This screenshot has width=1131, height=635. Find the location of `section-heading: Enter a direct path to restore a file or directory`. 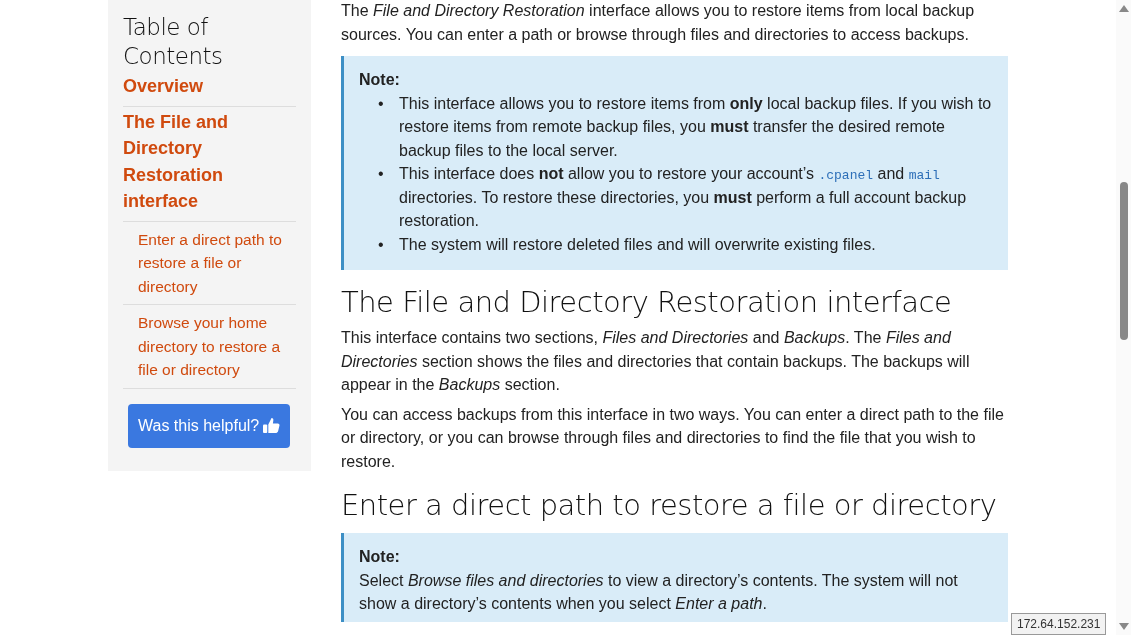

section-heading: Enter a direct path to restore a file or directory is located at coordinates (669, 505).